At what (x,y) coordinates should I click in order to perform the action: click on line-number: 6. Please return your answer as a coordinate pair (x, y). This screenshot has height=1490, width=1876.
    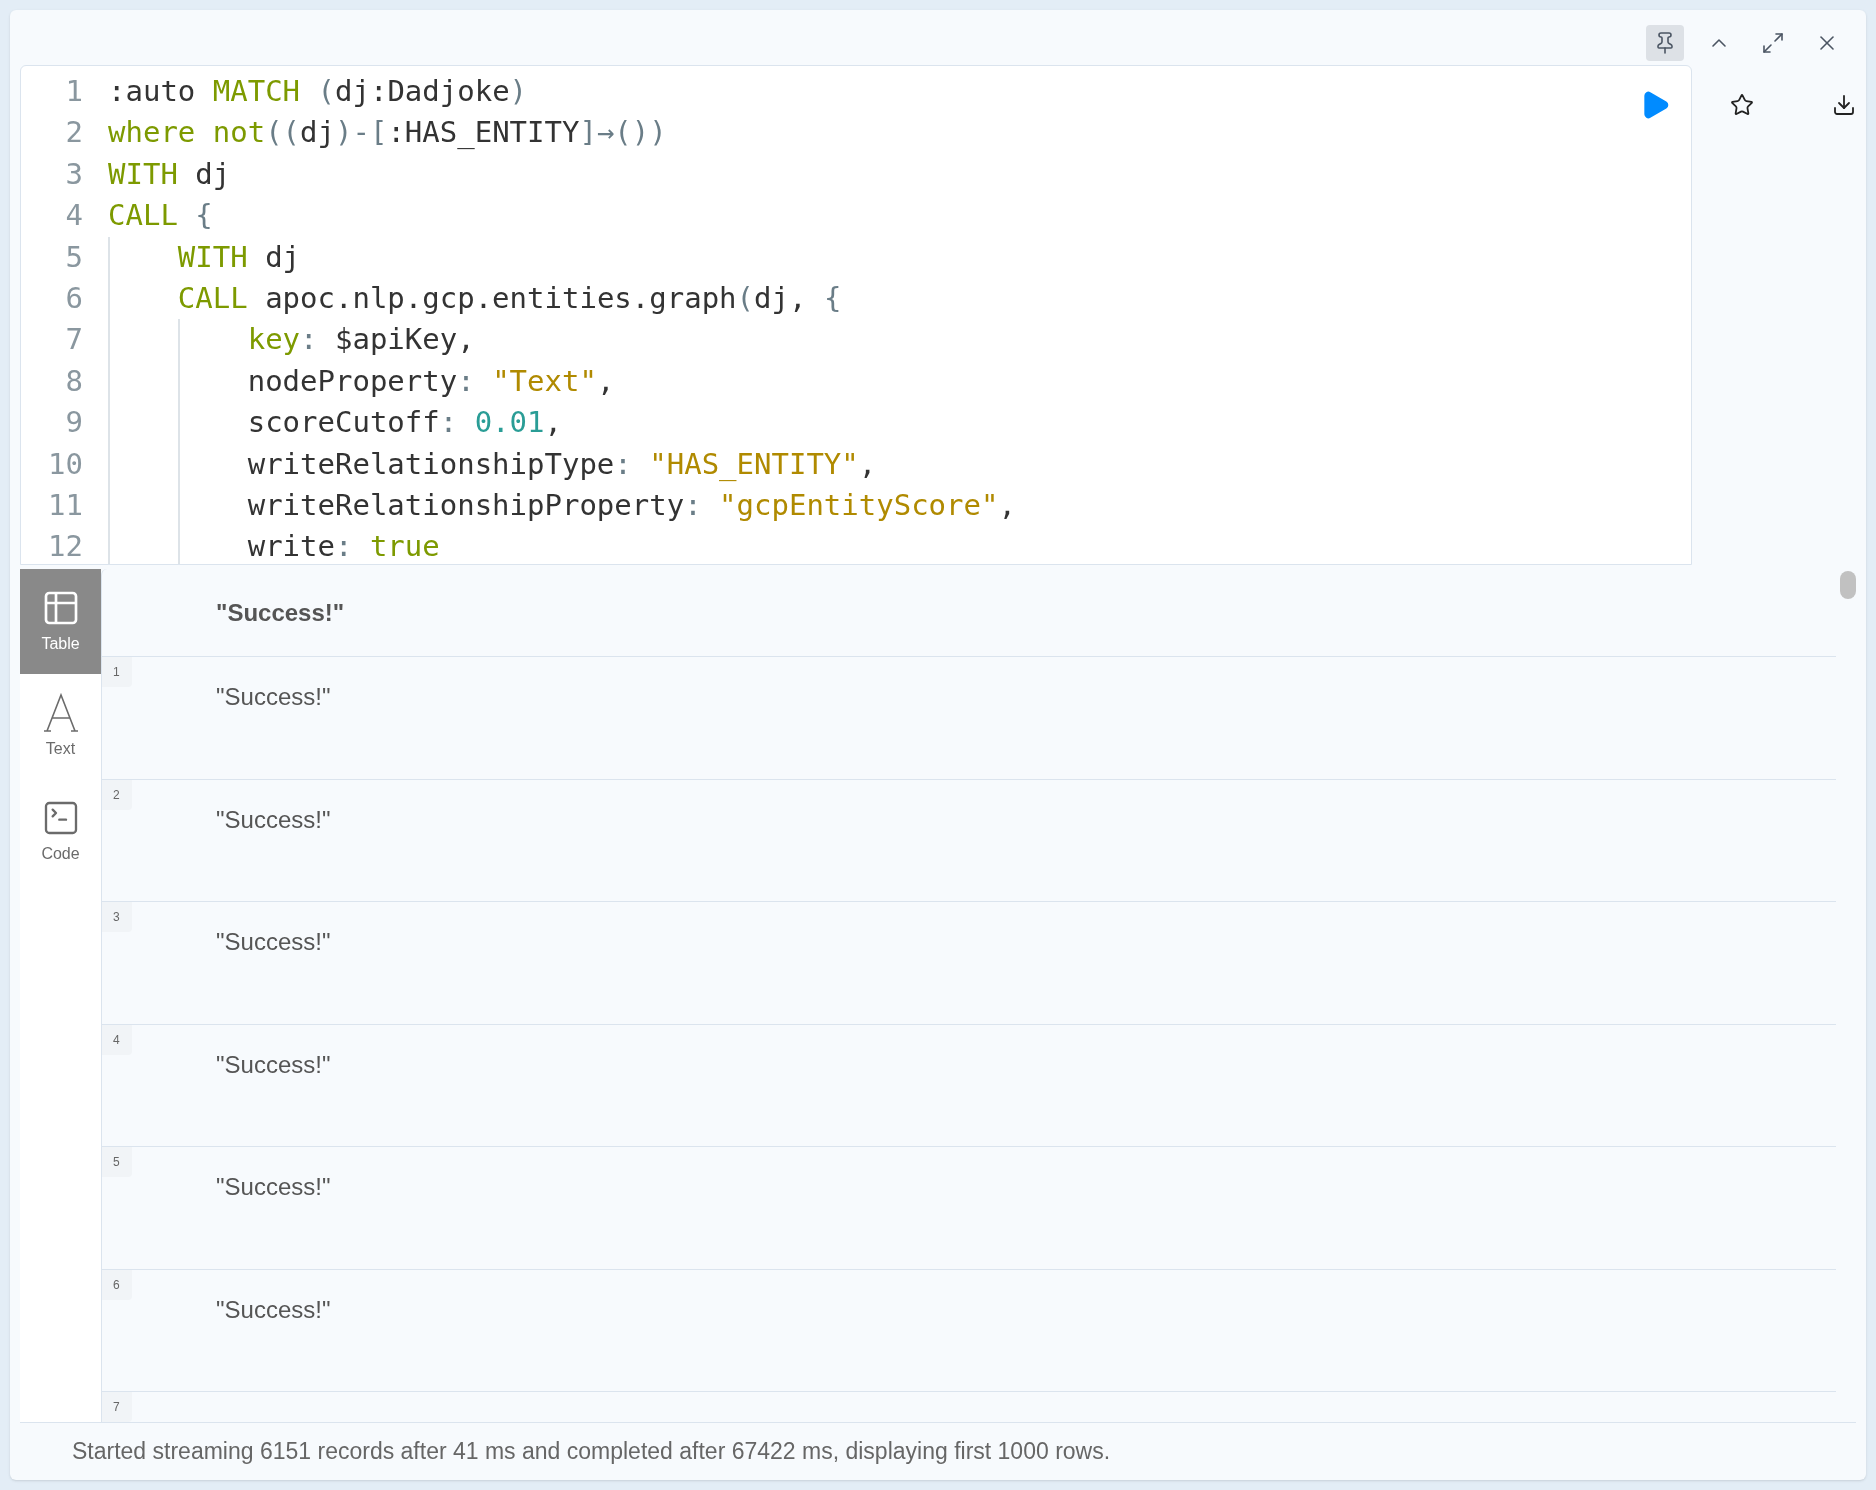
    Looking at the image, I should click on (74, 298).